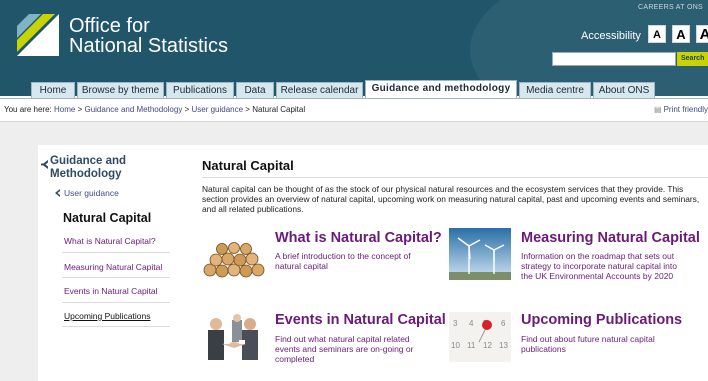 This screenshot has height=381, width=708. What do you see at coordinates (503, 323) in the screenshot?
I see `calendar-day: 6` at bounding box center [503, 323].